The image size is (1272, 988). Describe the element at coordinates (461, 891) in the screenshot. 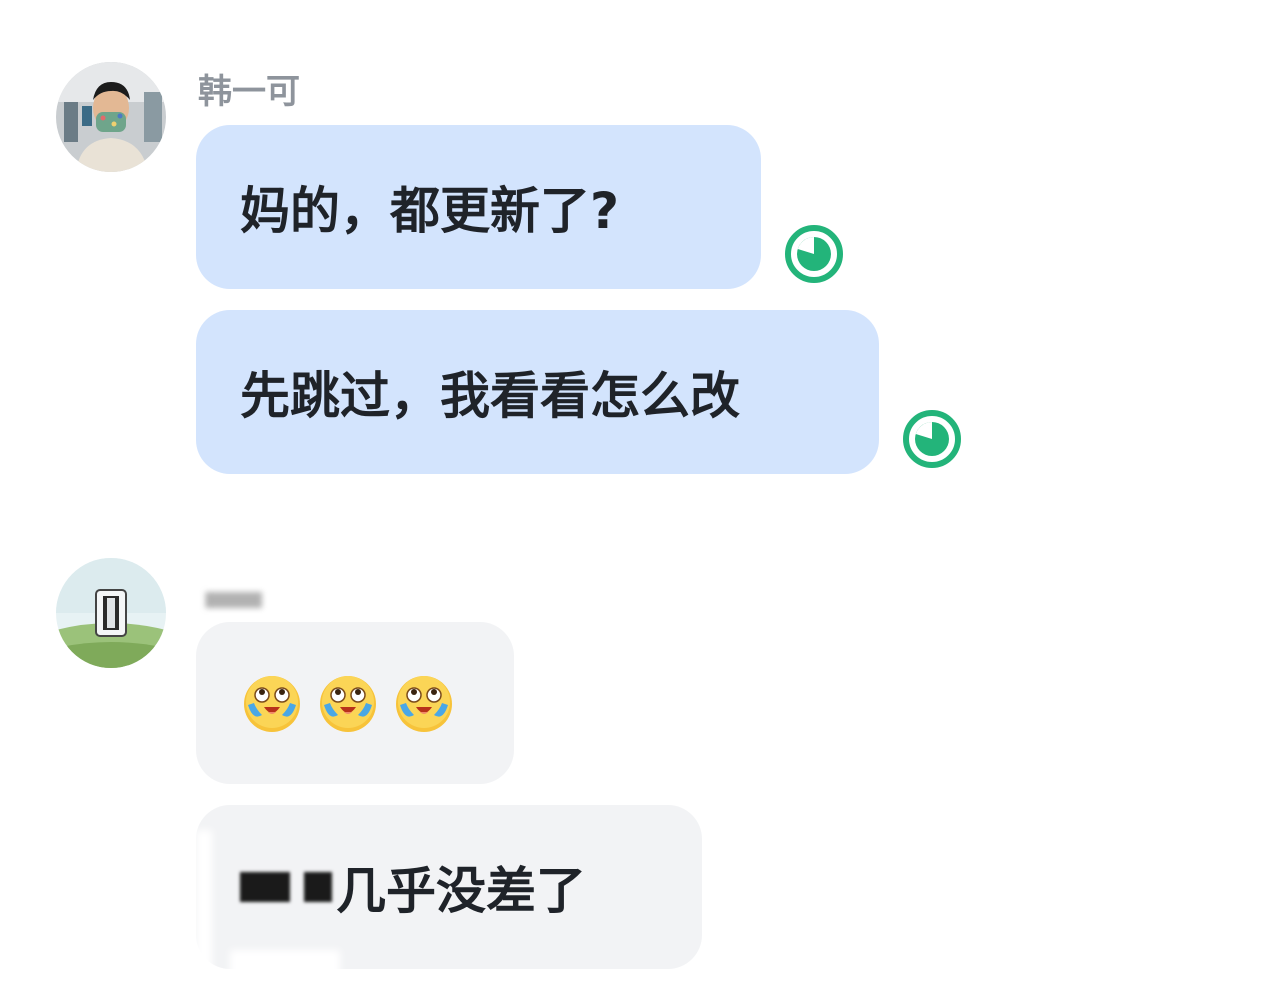

I see `message-text: 几乎没差了` at that location.